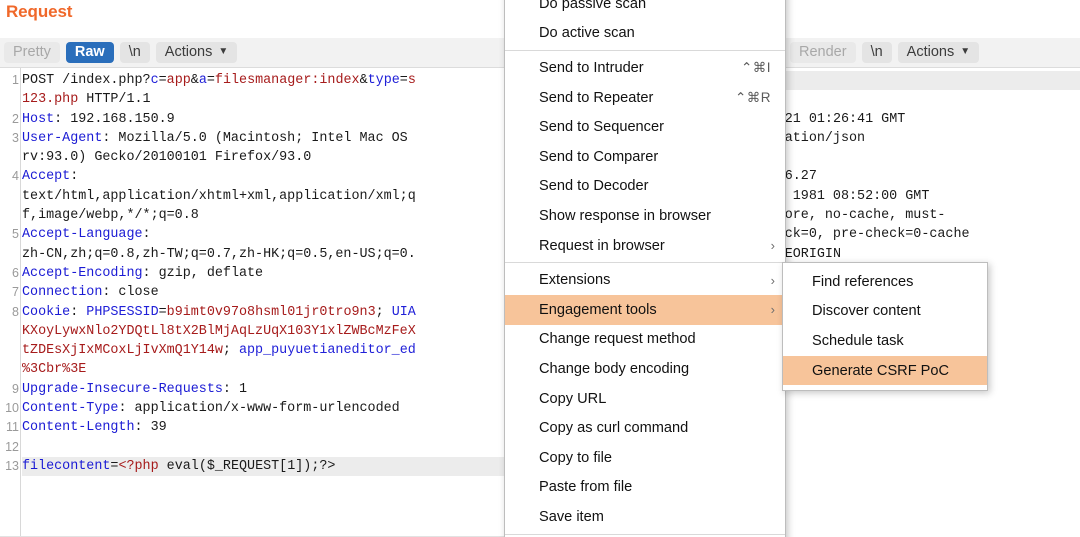 This screenshot has width=1080, height=537. What do you see at coordinates (89, 52) in the screenshot?
I see `tab-raw: Raw` at bounding box center [89, 52].